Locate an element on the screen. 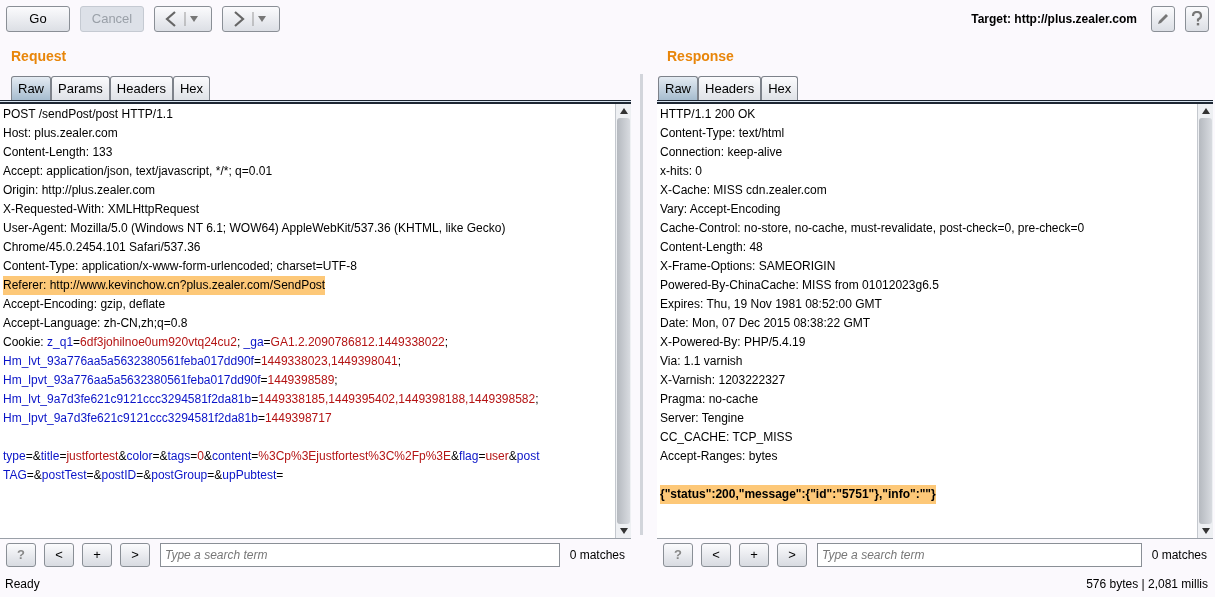 The height and width of the screenshot is (597, 1215). pane-title: Response is located at coordinates (700, 54).